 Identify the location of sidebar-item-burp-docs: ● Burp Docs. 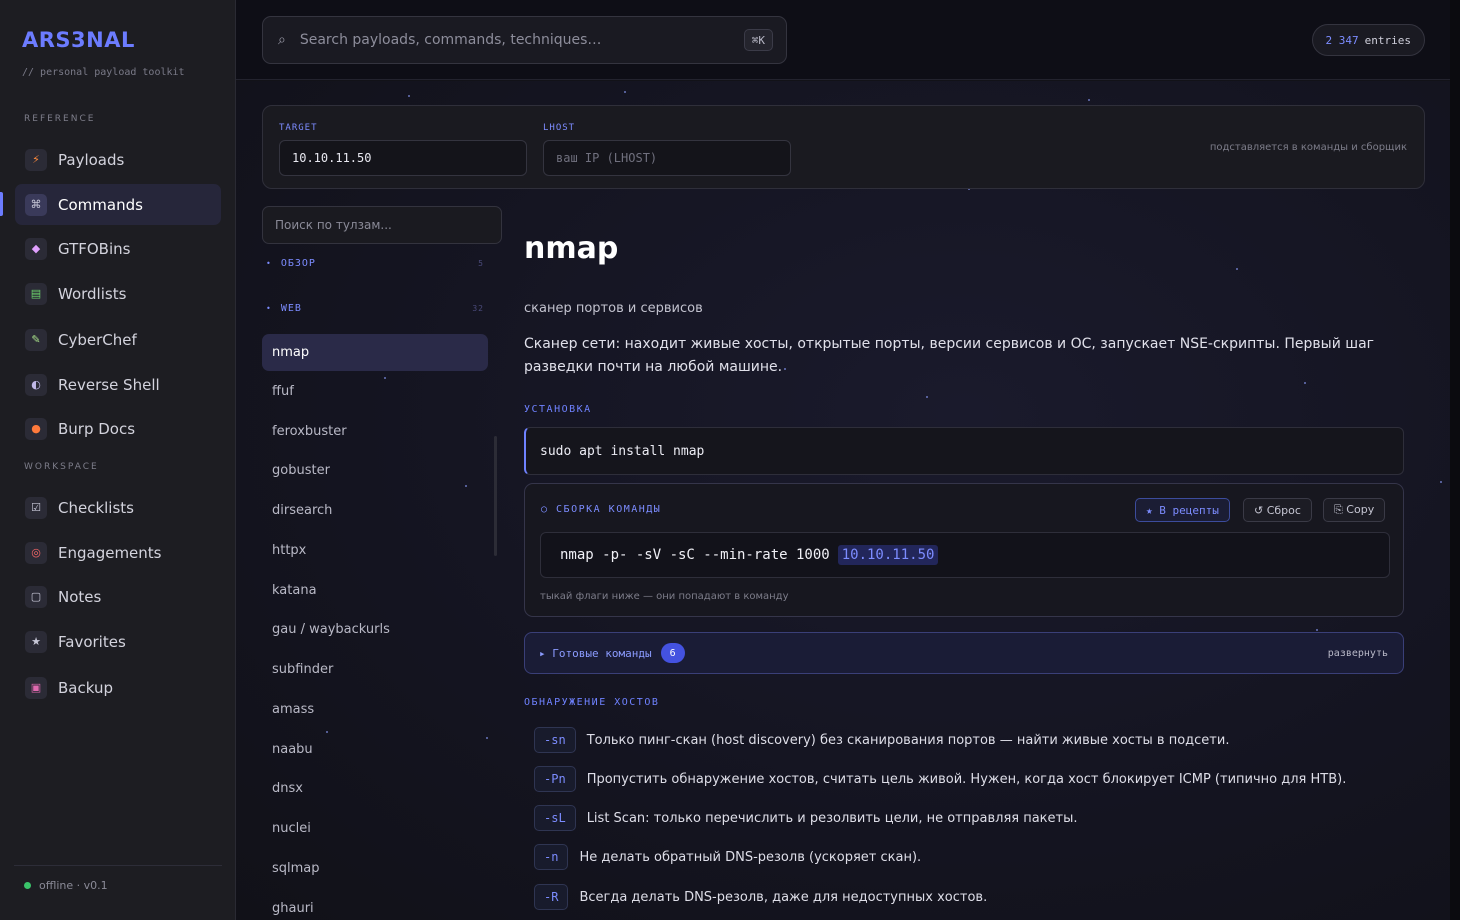
(118, 428).